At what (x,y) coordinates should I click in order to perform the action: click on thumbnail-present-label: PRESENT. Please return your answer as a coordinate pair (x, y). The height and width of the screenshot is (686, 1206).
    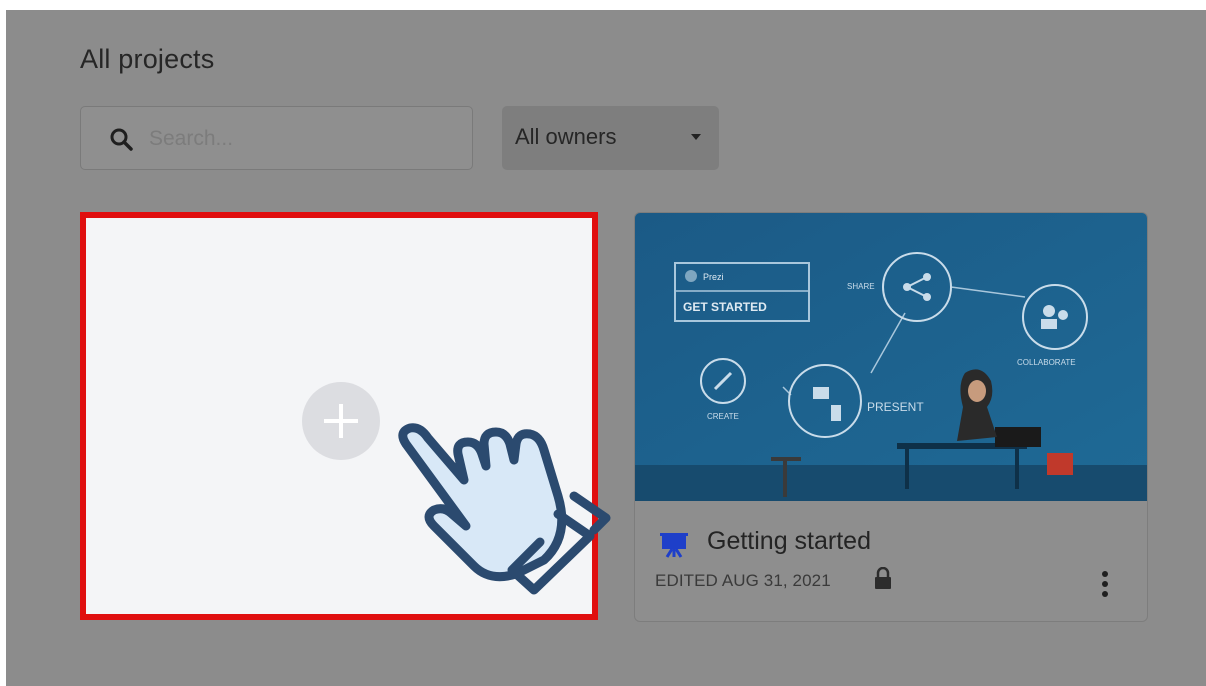
    Looking at the image, I should click on (895, 407).